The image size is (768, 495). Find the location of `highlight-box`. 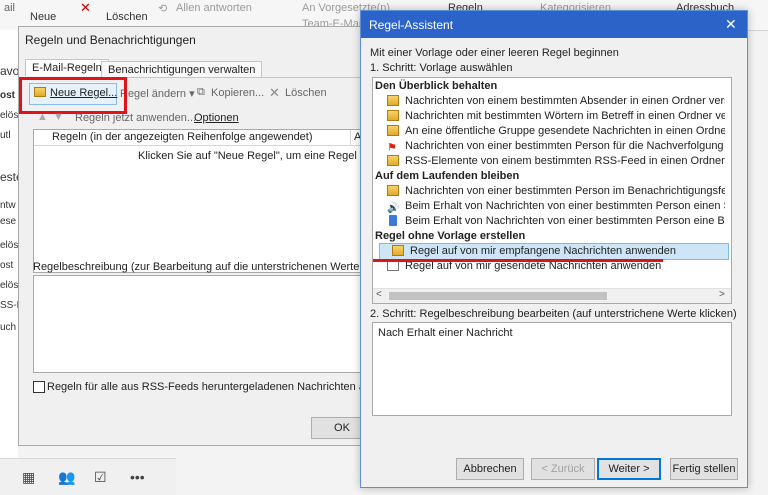

highlight-box is located at coordinates (73, 95).